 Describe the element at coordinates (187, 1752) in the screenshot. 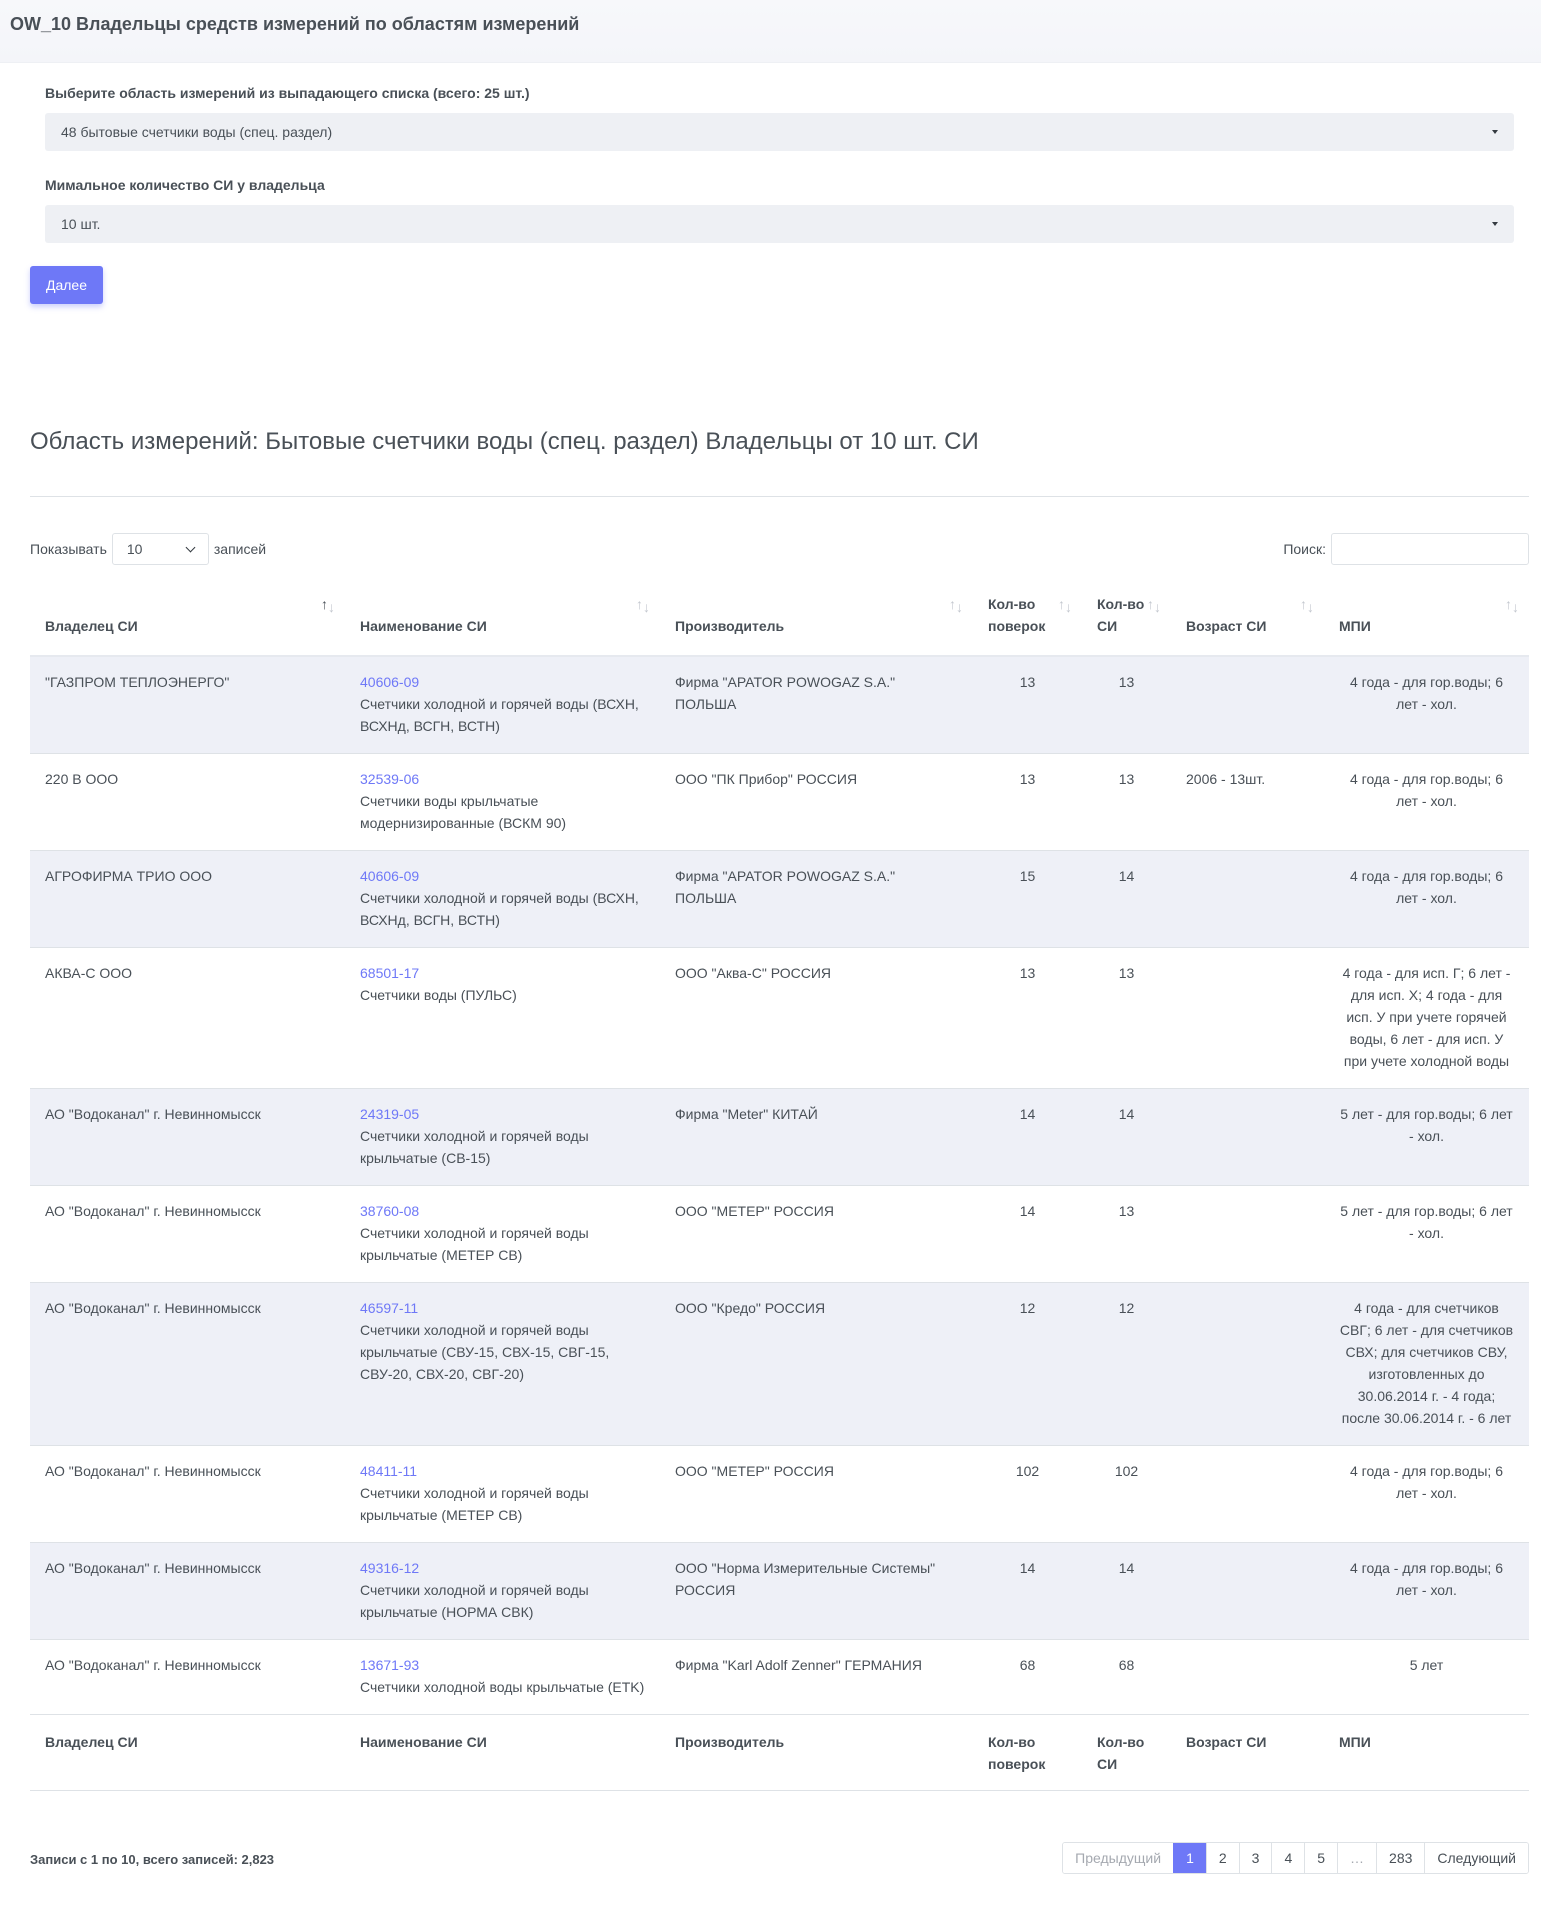

I see `footer-header-owner: Владелец СИ` at that location.